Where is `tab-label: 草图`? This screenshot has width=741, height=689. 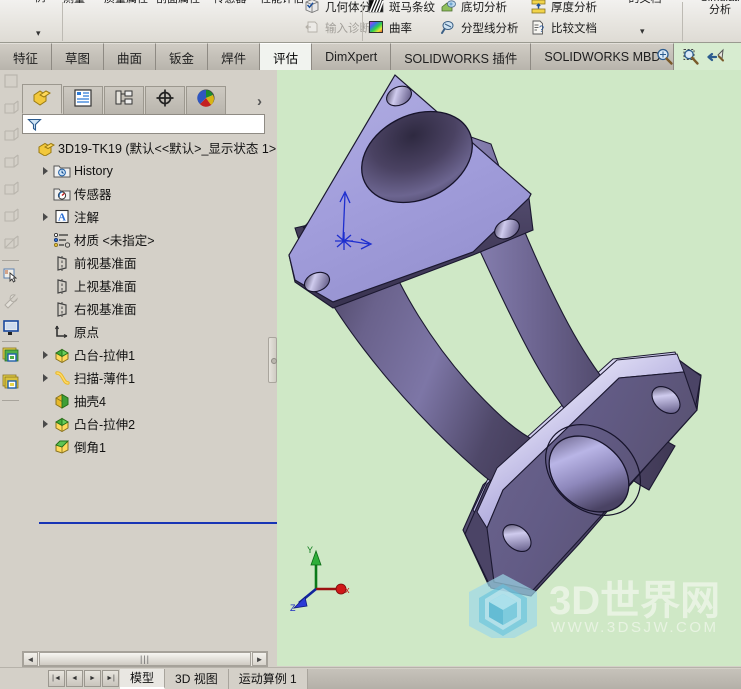 tab-label: 草图 is located at coordinates (78, 58).